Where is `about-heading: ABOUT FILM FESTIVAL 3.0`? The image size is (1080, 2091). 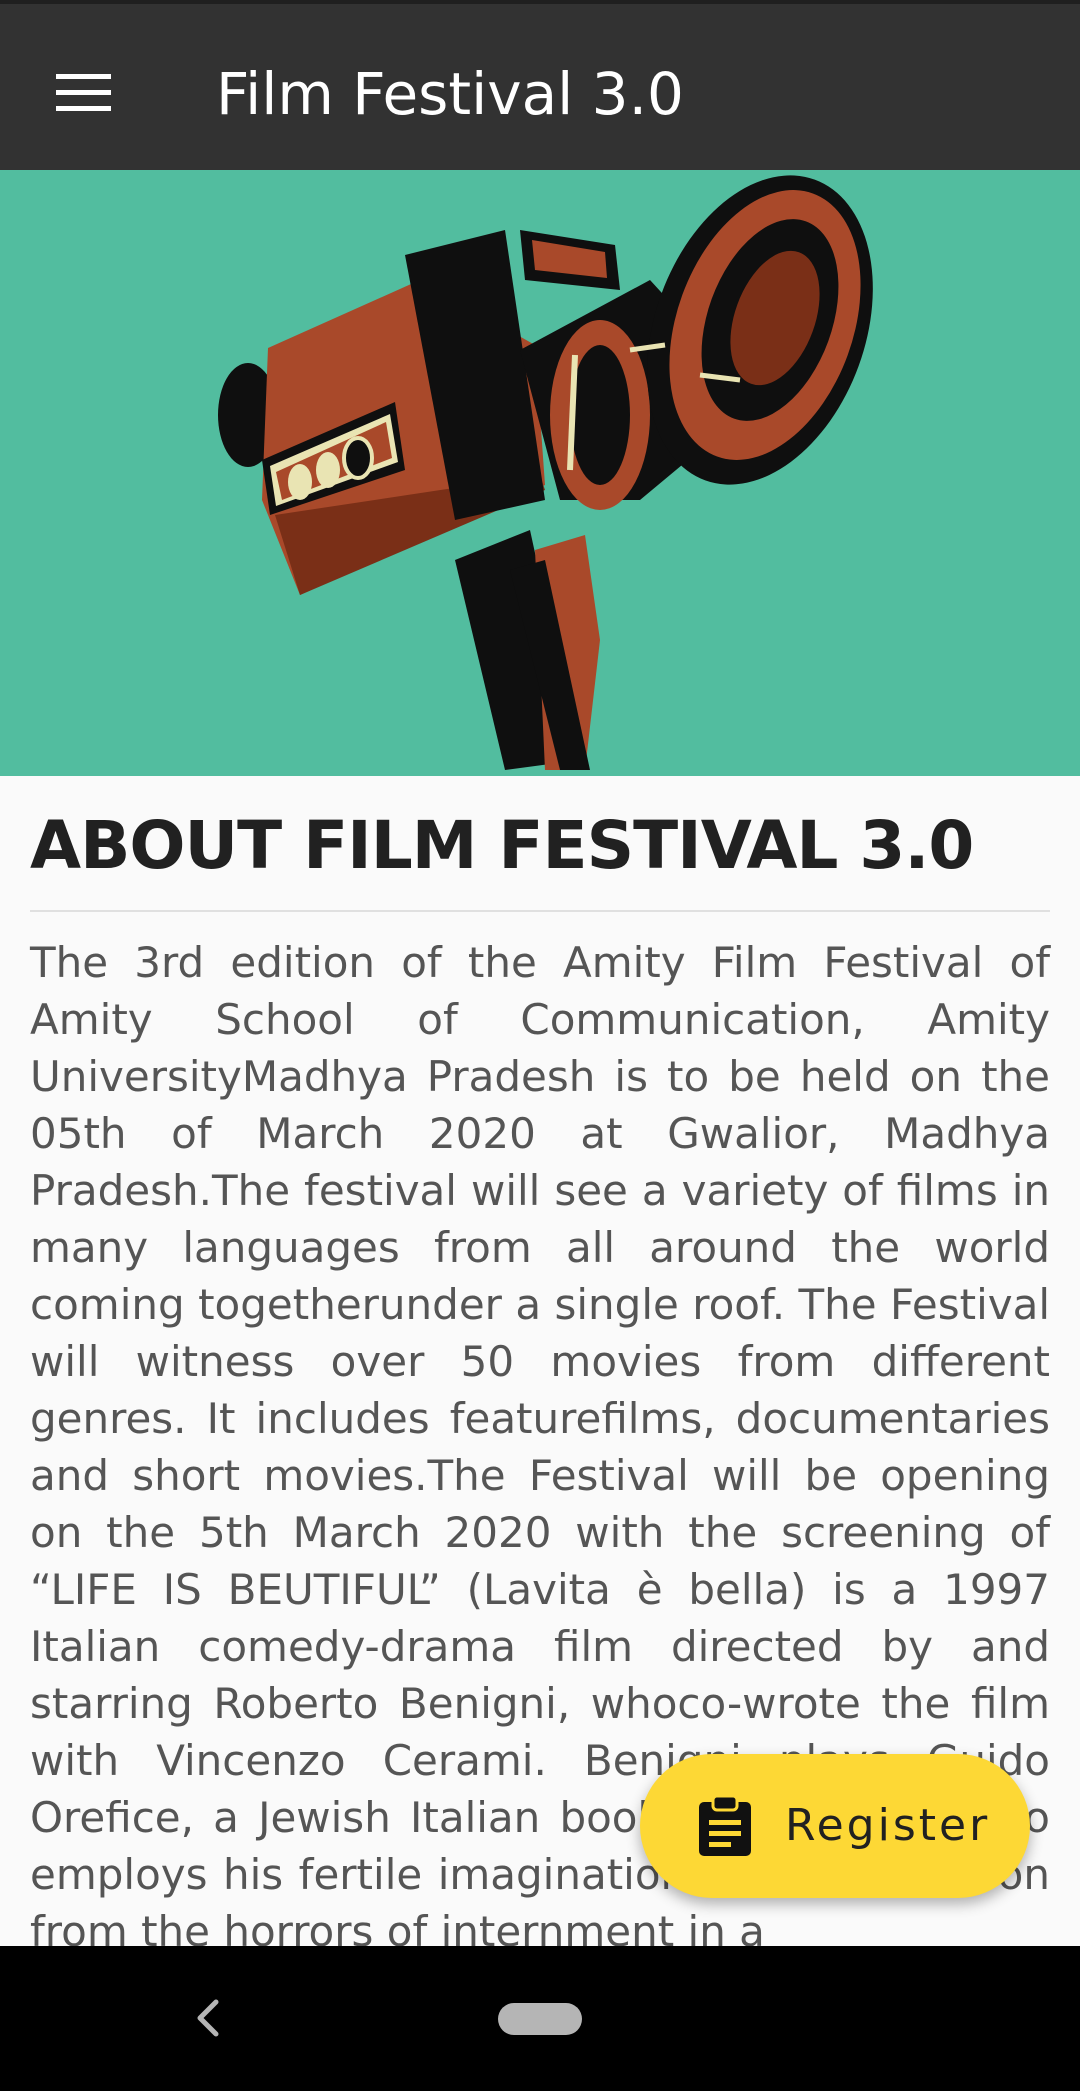
about-heading: ABOUT FILM FESTIVAL 3.0 is located at coordinates (502, 845).